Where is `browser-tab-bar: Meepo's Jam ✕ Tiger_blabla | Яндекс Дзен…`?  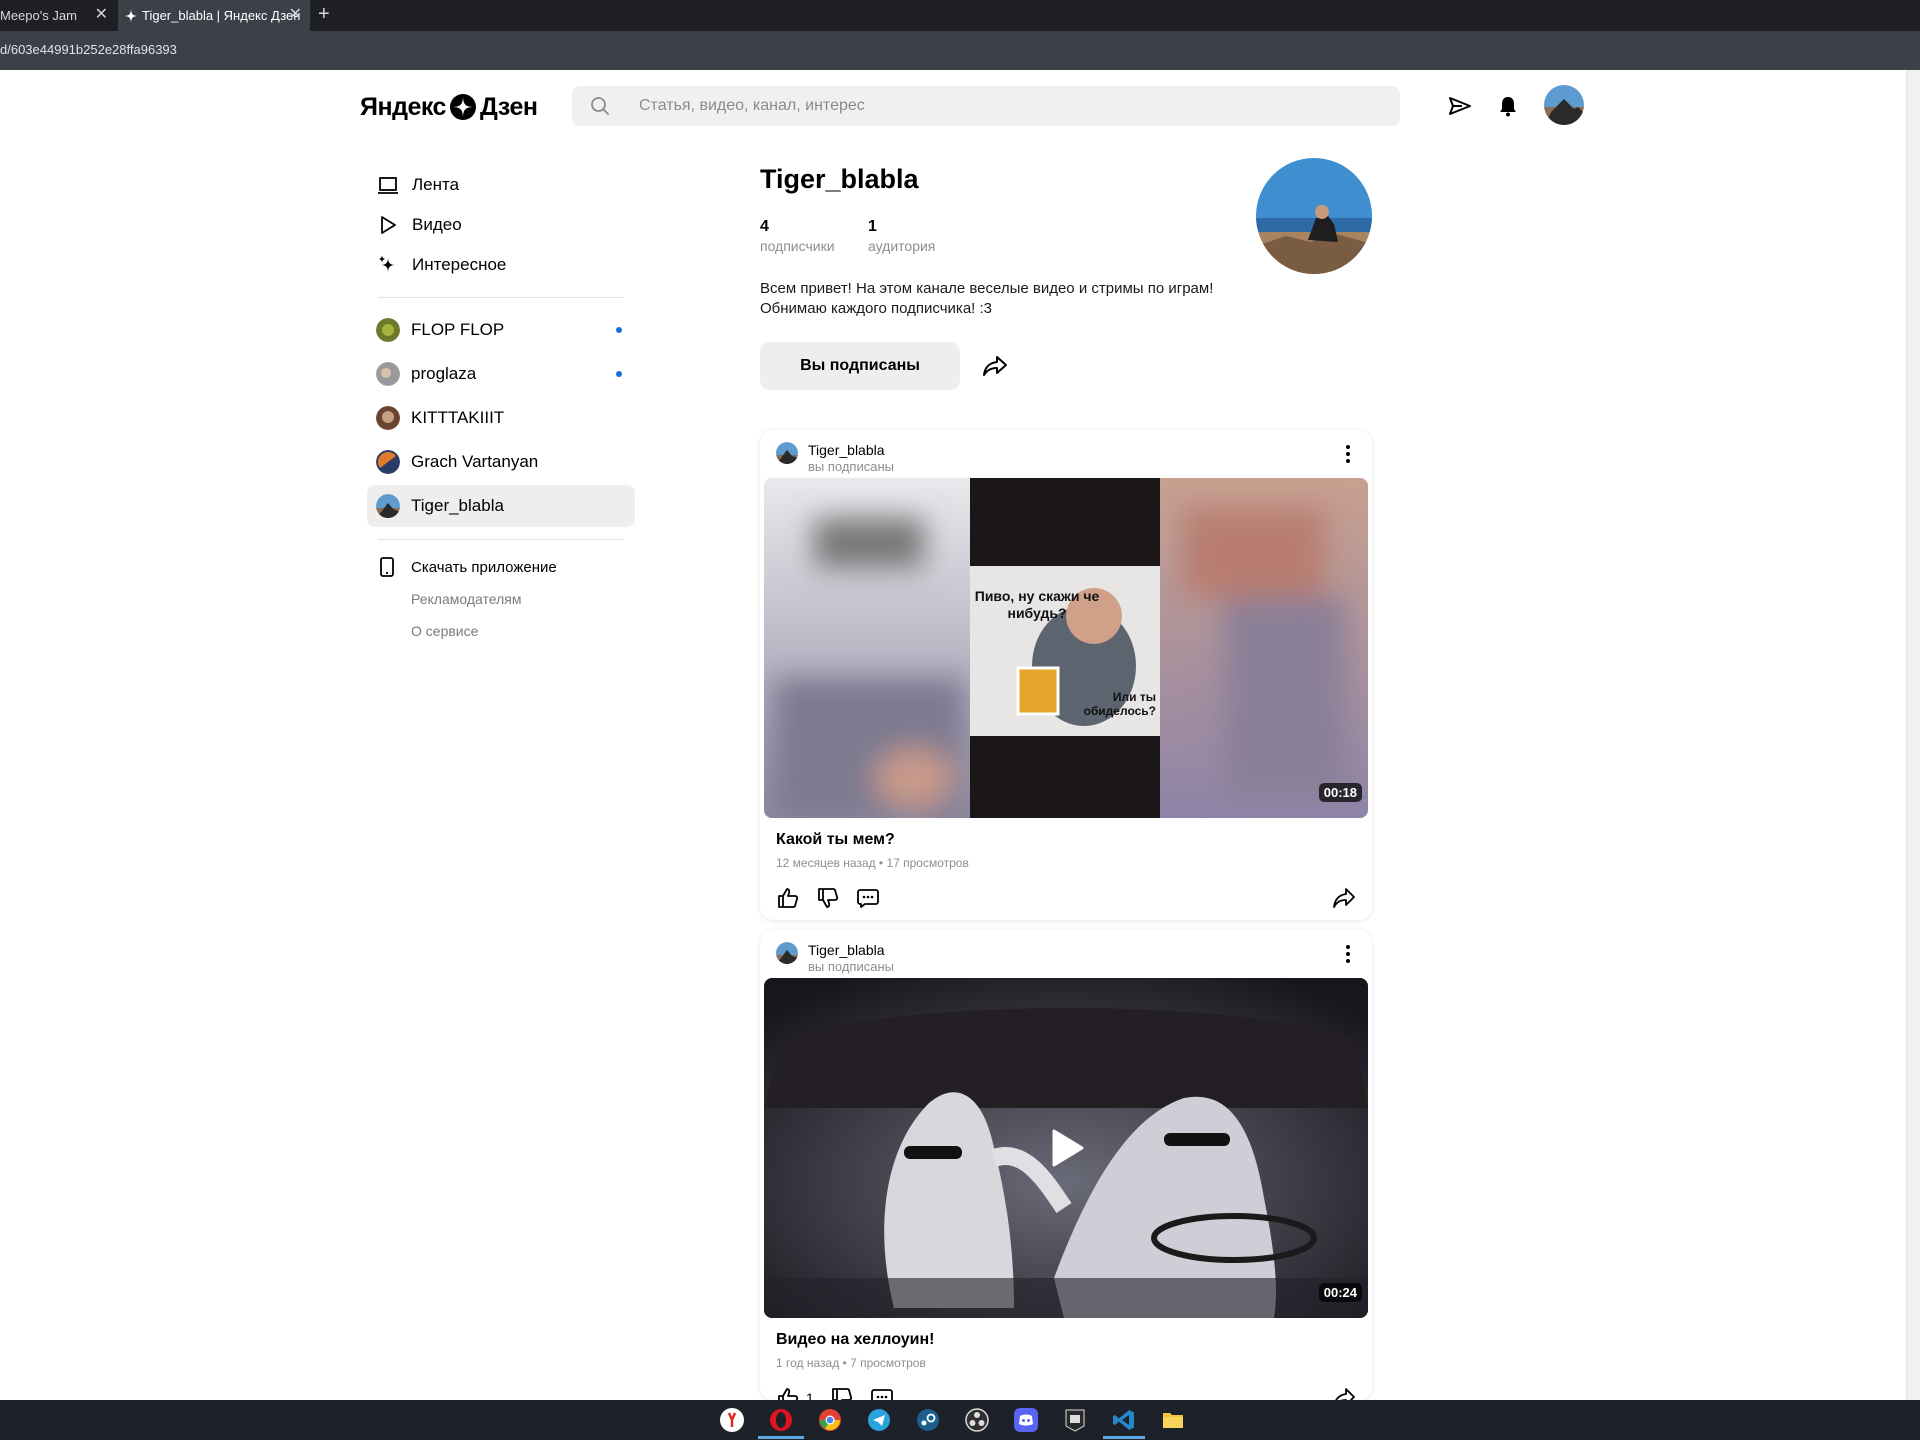 browser-tab-bar: Meepo's Jam ✕ Tiger_blabla | Яндекс Дзен… is located at coordinates (960, 15).